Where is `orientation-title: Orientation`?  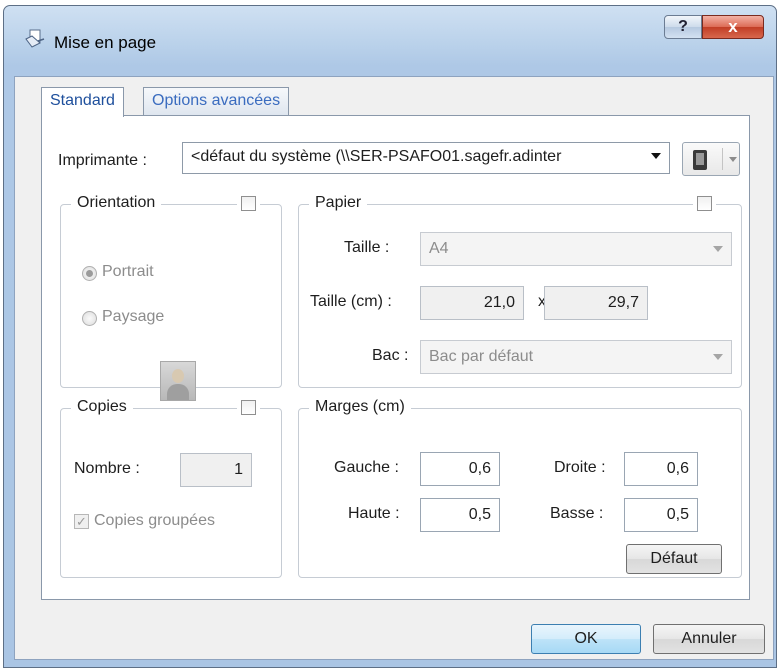 orientation-title: Orientation is located at coordinates (116, 203).